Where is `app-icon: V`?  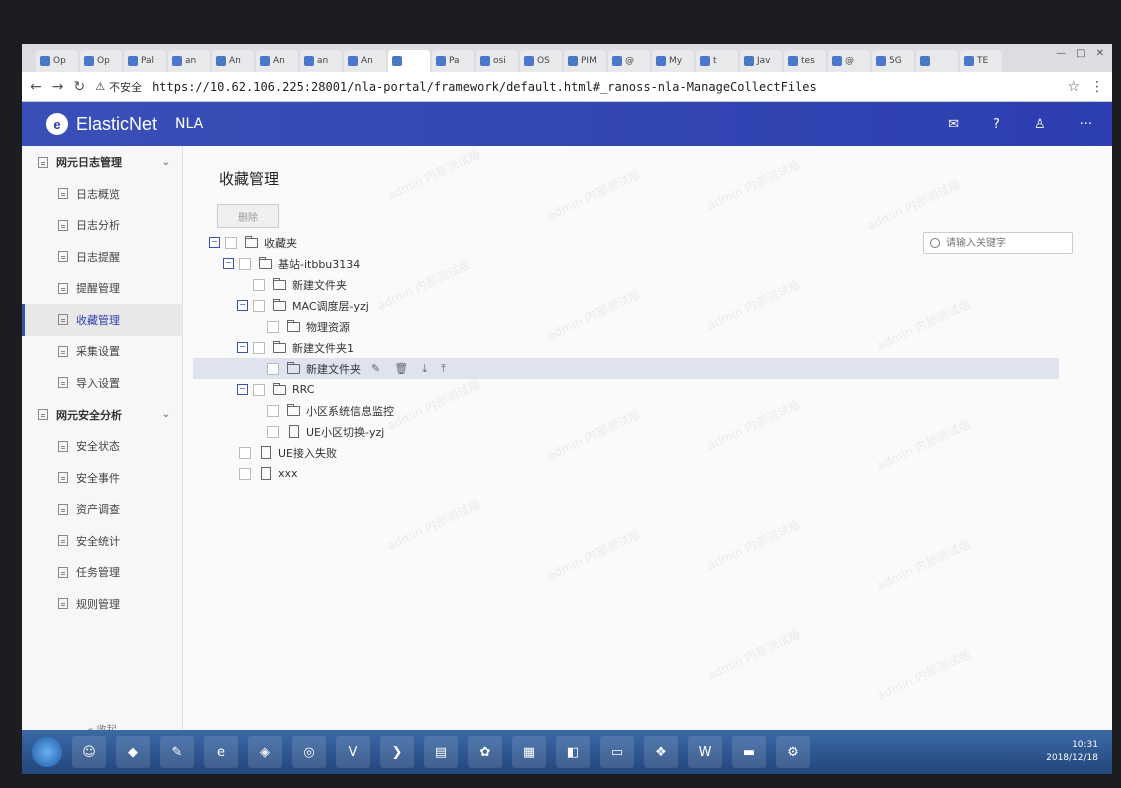
app-icon: V is located at coordinates (353, 752).